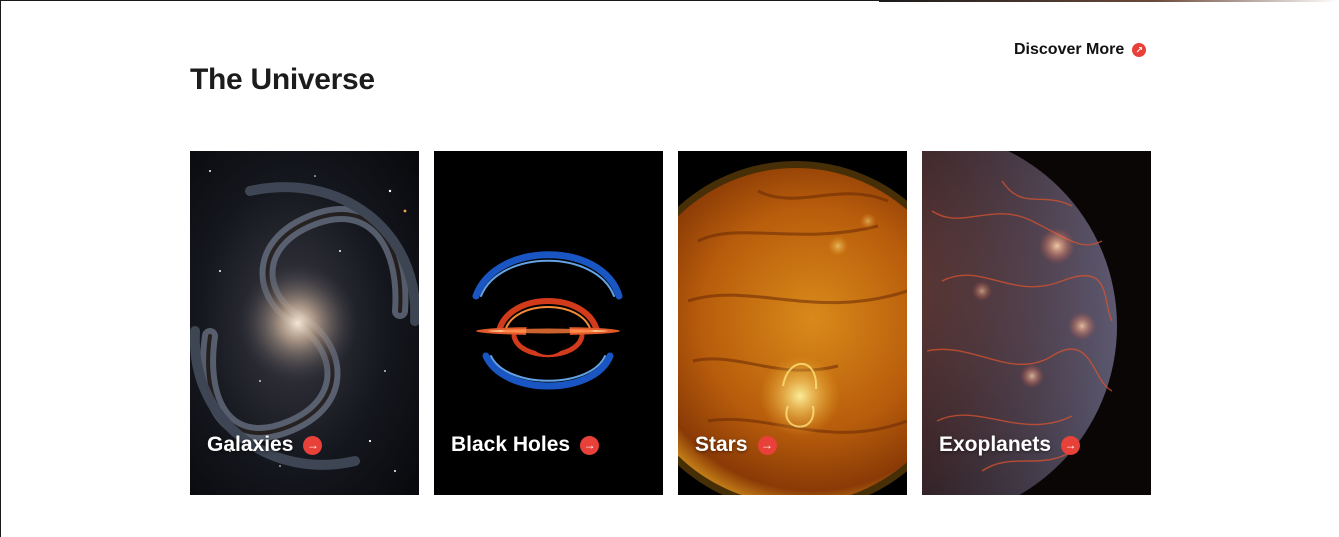  I want to click on card-label-stars: Stars →, so click(736, 445).